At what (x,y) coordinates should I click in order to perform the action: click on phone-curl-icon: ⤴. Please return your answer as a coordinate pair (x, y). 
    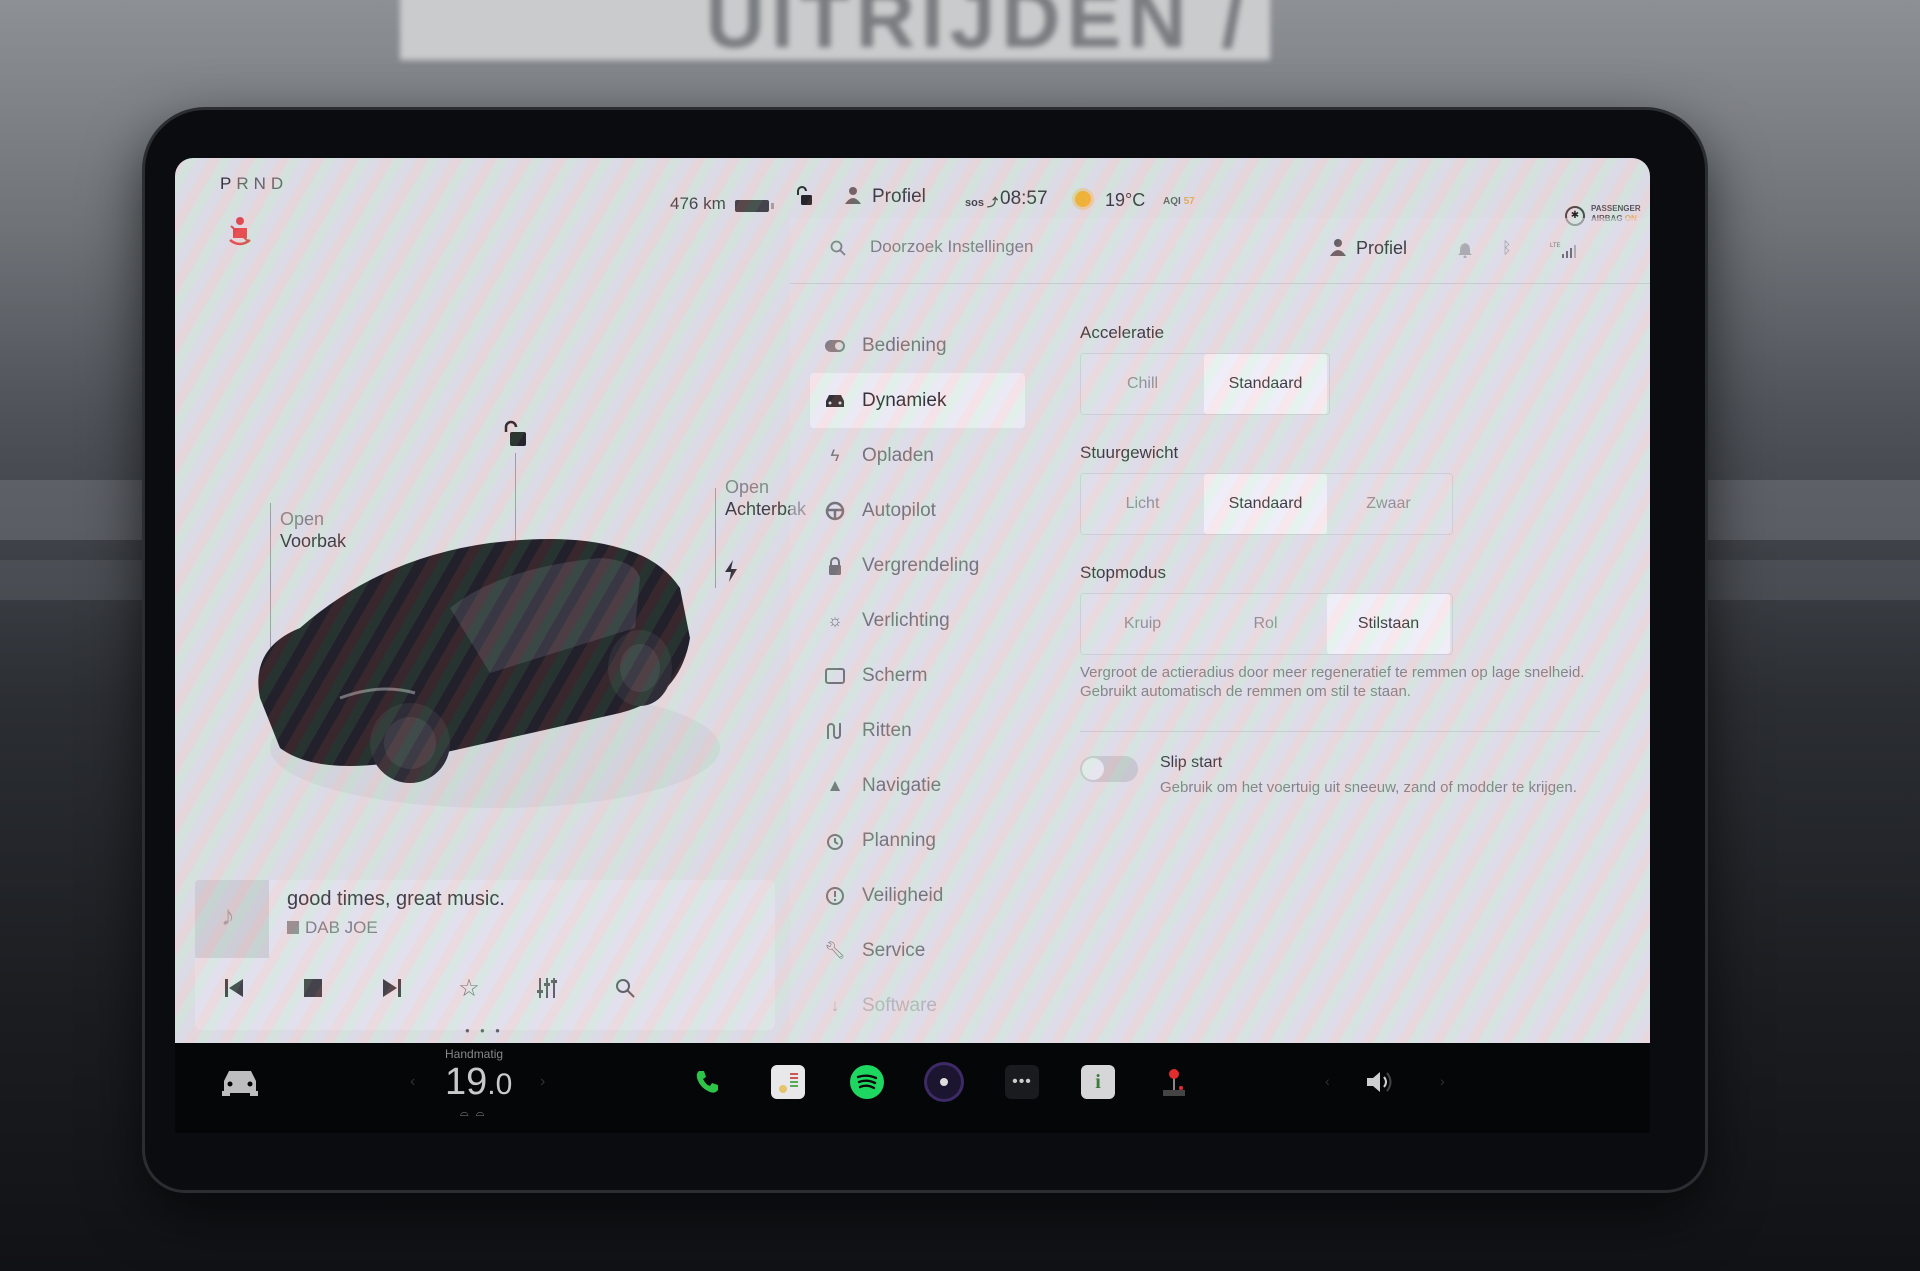
    Looking at the image, I should click on (993, 203).